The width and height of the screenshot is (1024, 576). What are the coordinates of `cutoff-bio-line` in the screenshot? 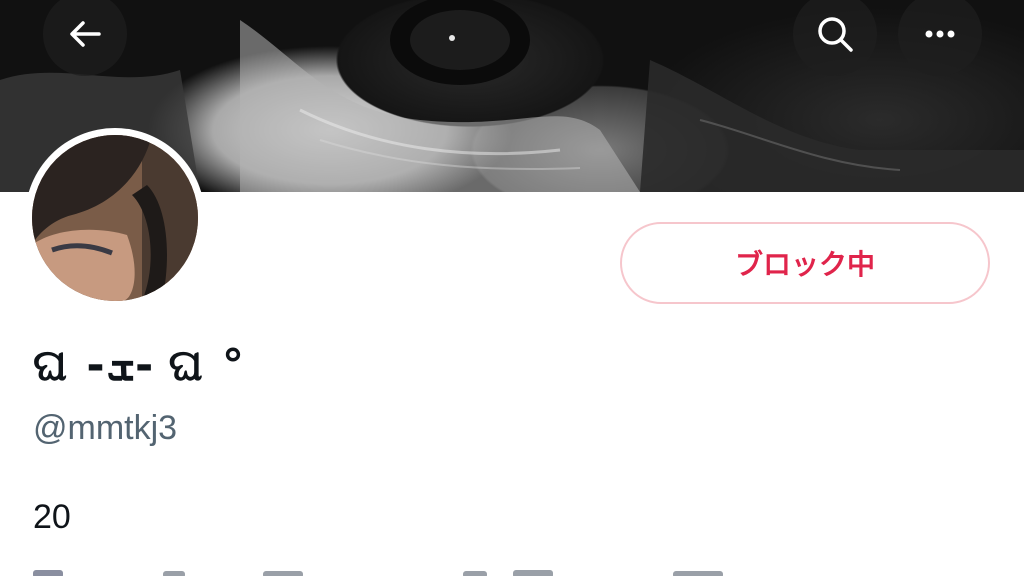 It's located at (378, 573).